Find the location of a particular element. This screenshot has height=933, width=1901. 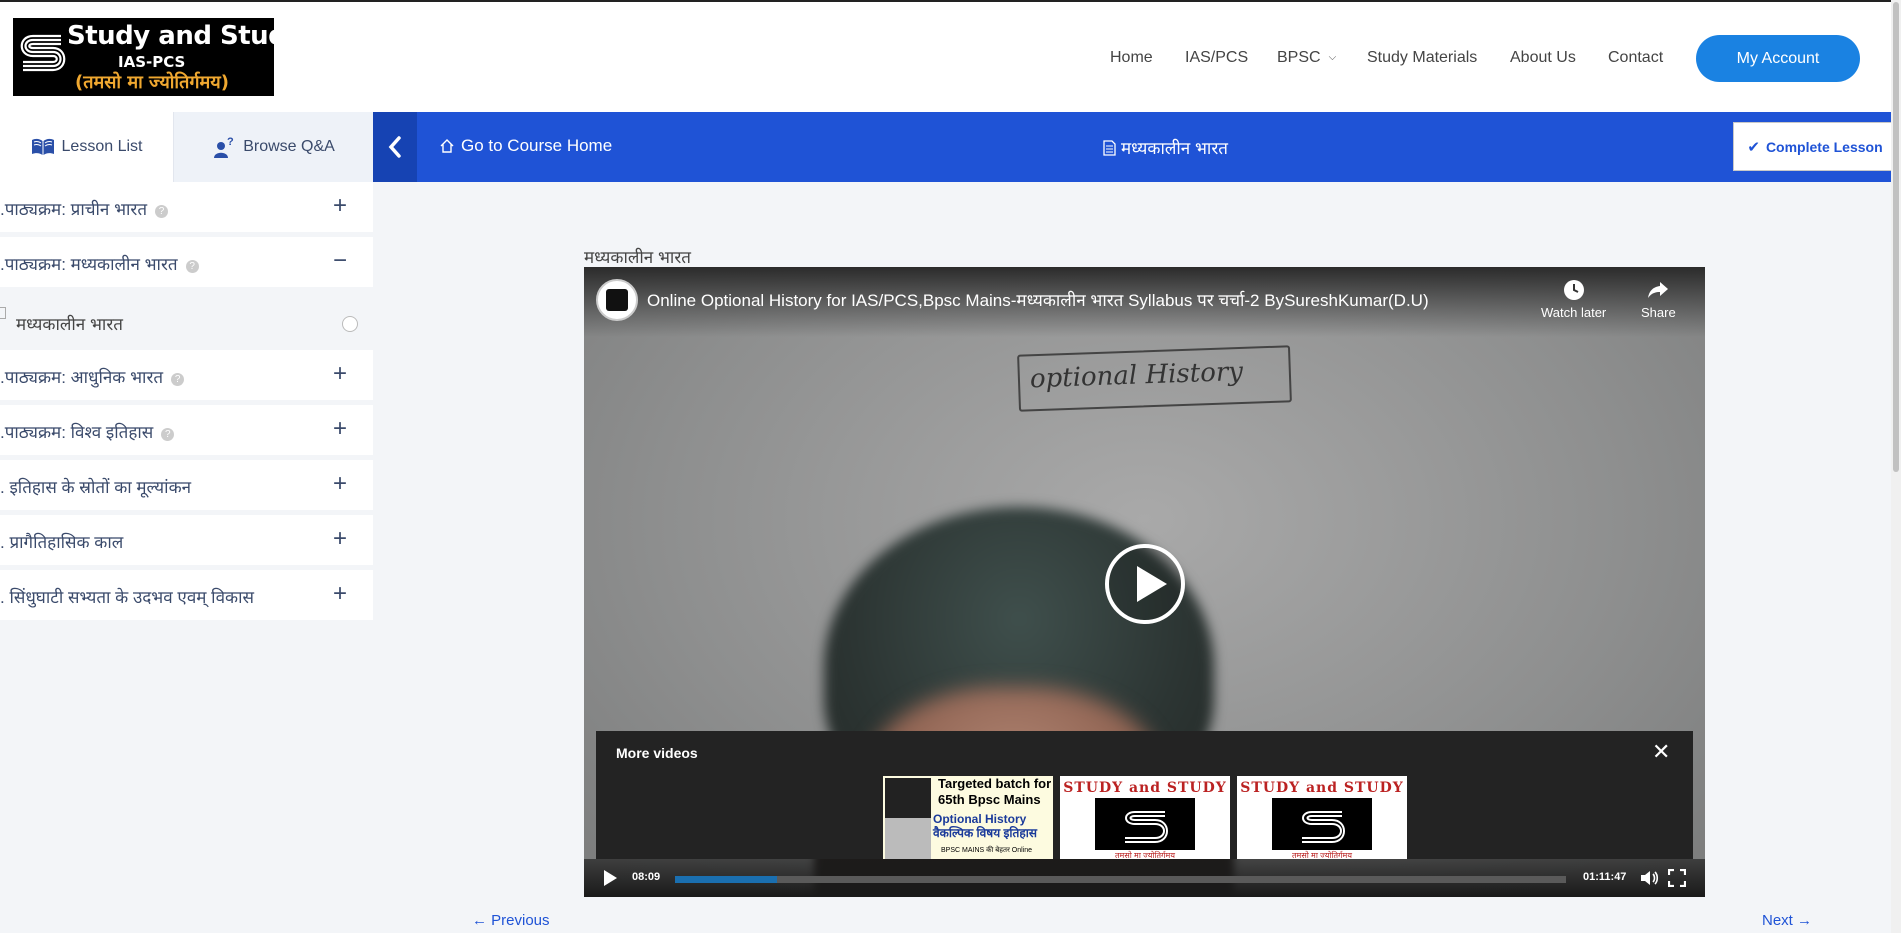

section-title: . प्रागैतिहासिक काल is located at coordinates (62, 542).